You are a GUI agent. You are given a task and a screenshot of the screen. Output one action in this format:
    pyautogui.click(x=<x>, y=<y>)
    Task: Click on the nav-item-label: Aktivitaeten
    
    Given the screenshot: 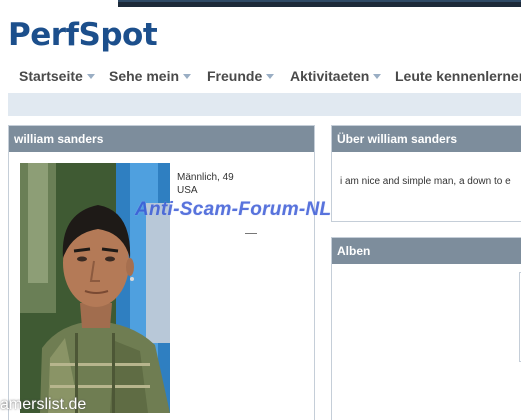 What is the action you would take?
    pyautogui.click(x=330, y=76)
    